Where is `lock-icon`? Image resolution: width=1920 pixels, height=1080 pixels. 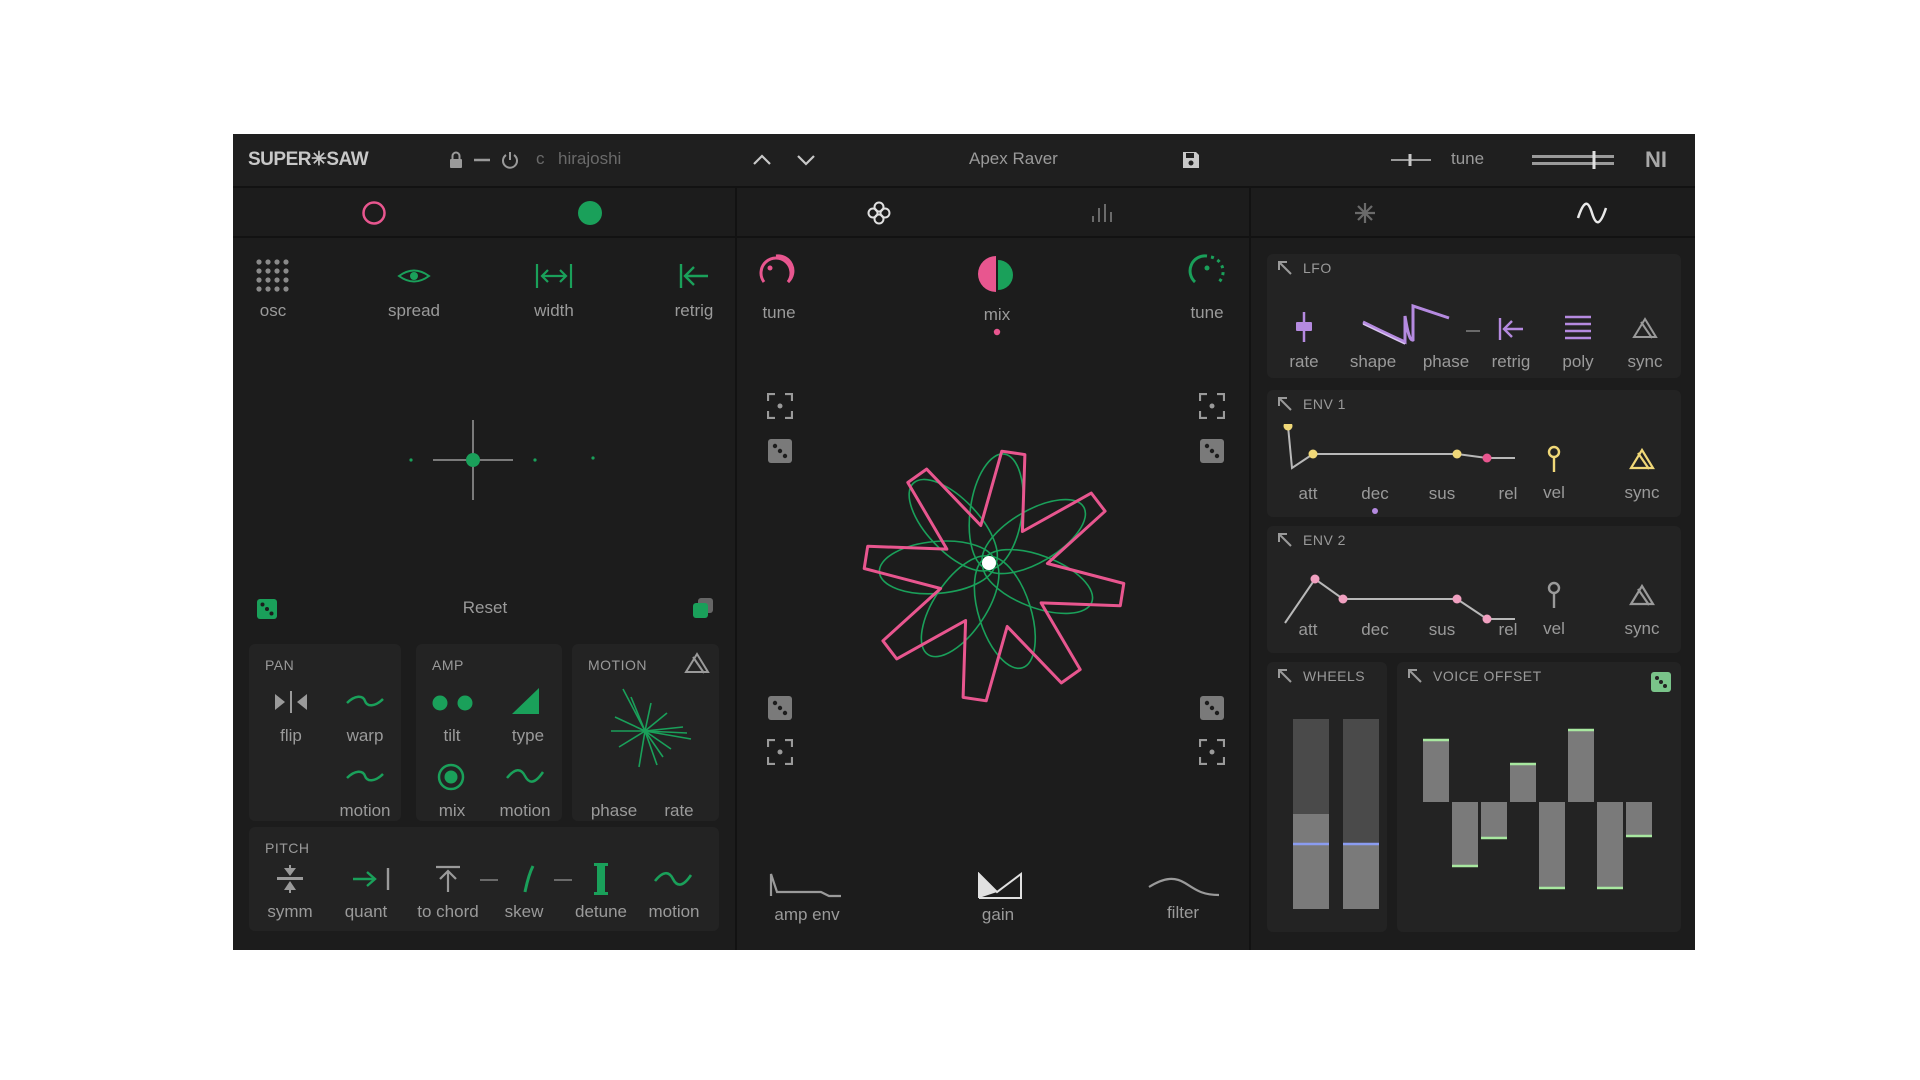
lock-icon is located at coordinates (456, 160).